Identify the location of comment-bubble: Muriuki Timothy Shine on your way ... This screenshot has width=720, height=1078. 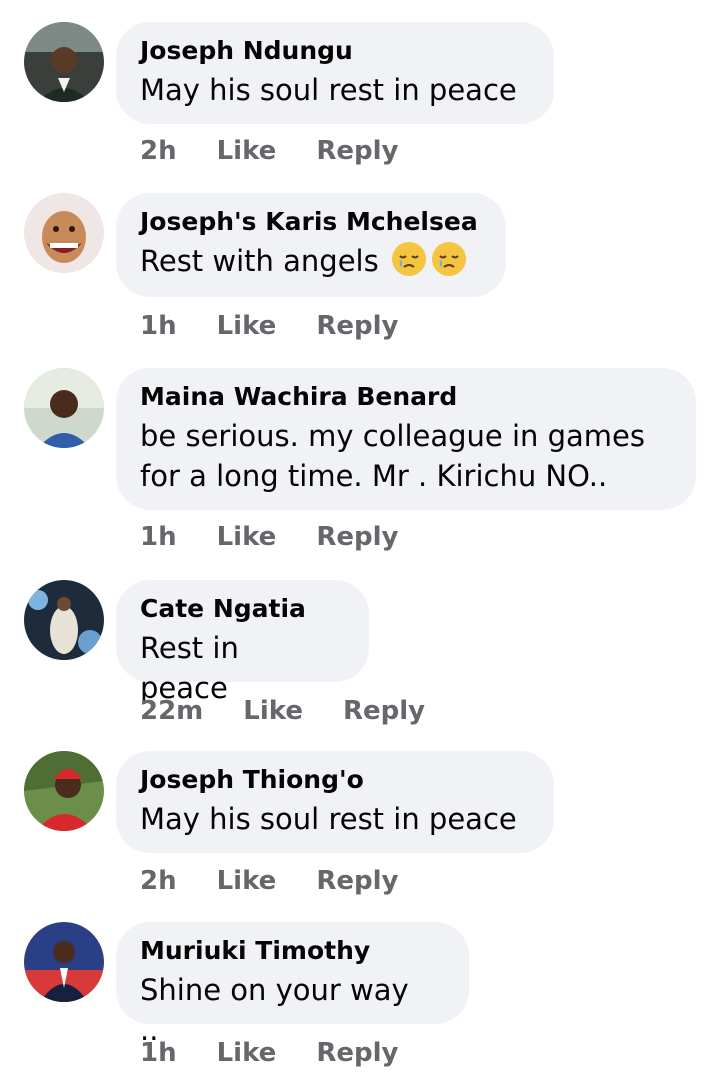
(292, 984).